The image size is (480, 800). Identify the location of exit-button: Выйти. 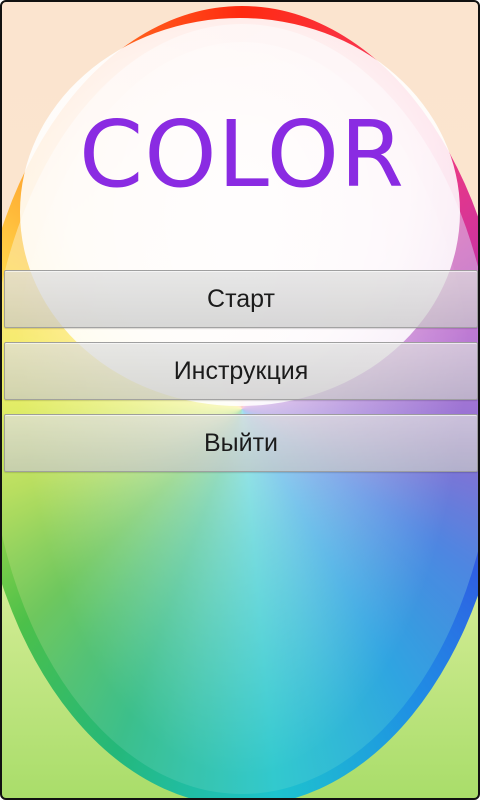
(241, 443).